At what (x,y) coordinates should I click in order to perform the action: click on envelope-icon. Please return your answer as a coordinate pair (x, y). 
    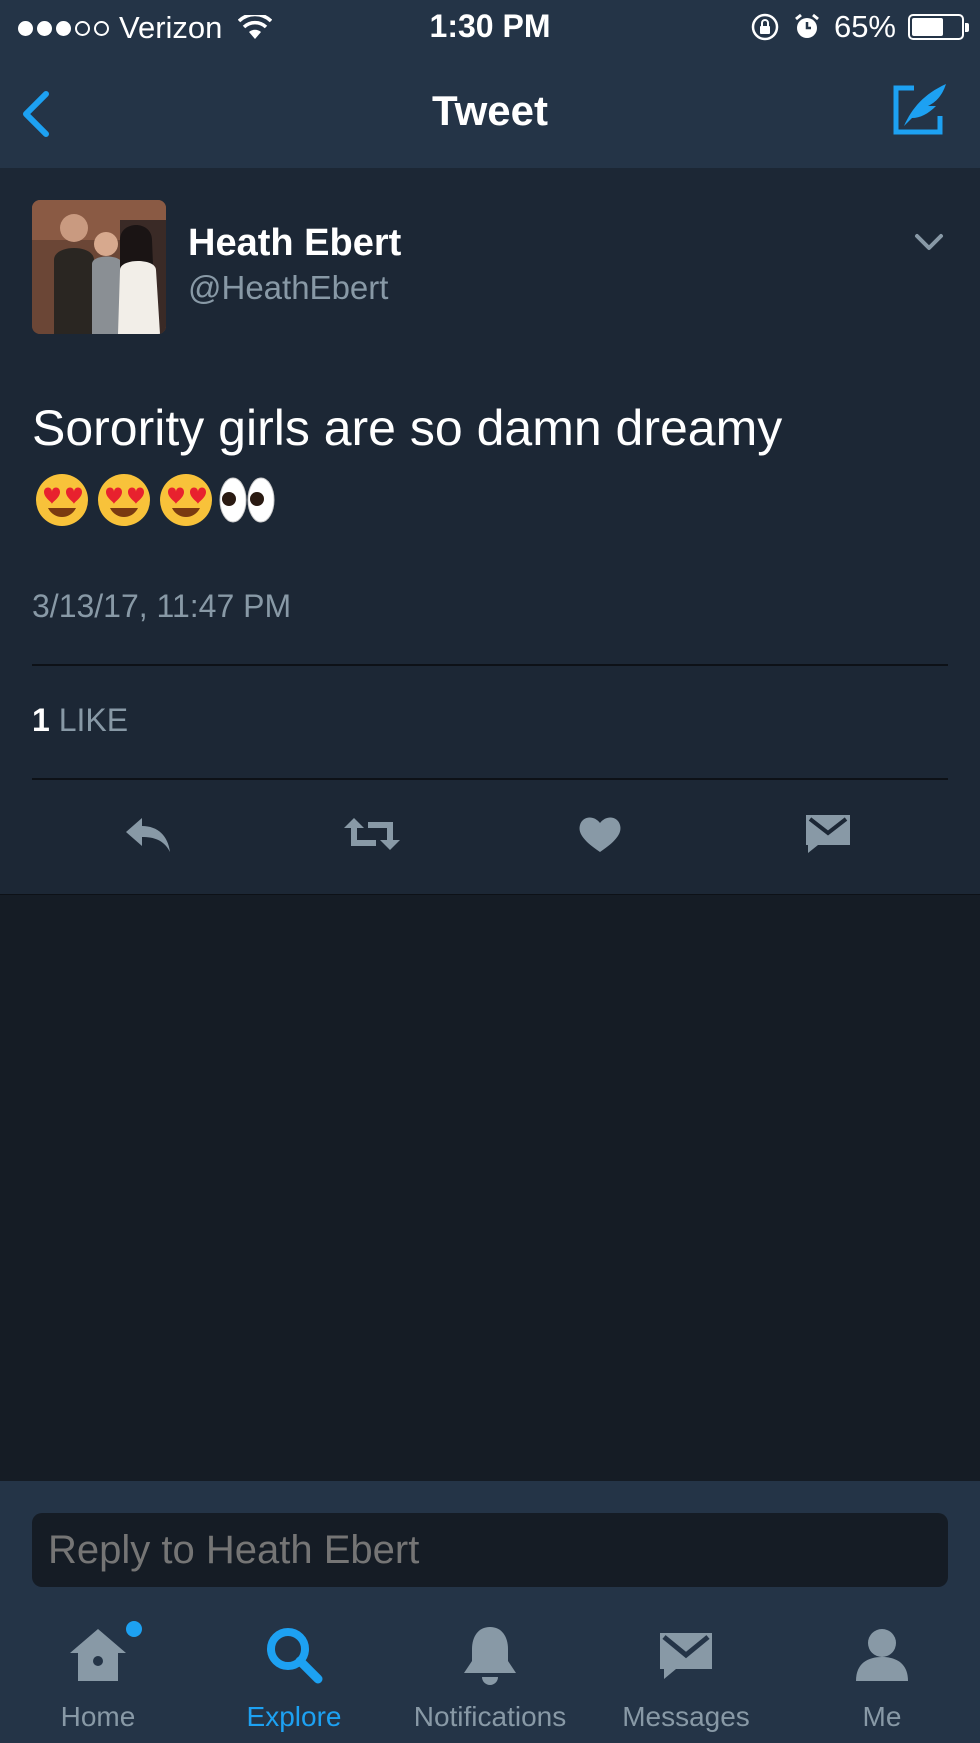
    Looking at the image, I should click on (686, 1656).